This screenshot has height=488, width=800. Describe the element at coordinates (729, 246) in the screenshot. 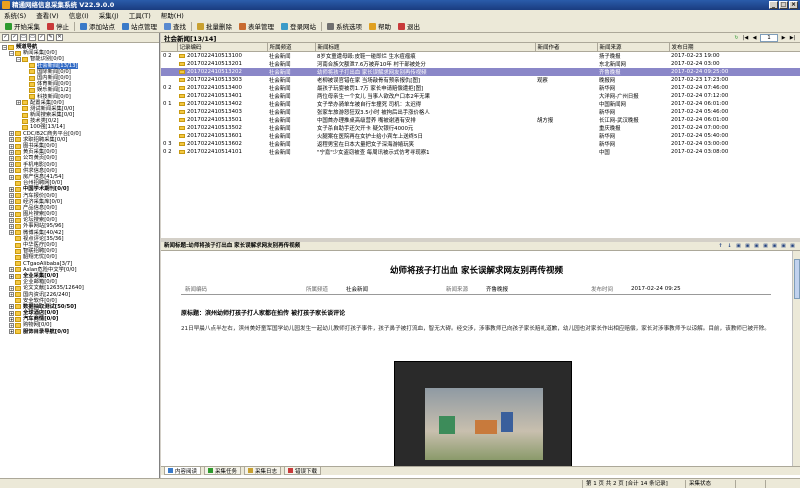

I see `detail-tool-icon: ↓` at that location.